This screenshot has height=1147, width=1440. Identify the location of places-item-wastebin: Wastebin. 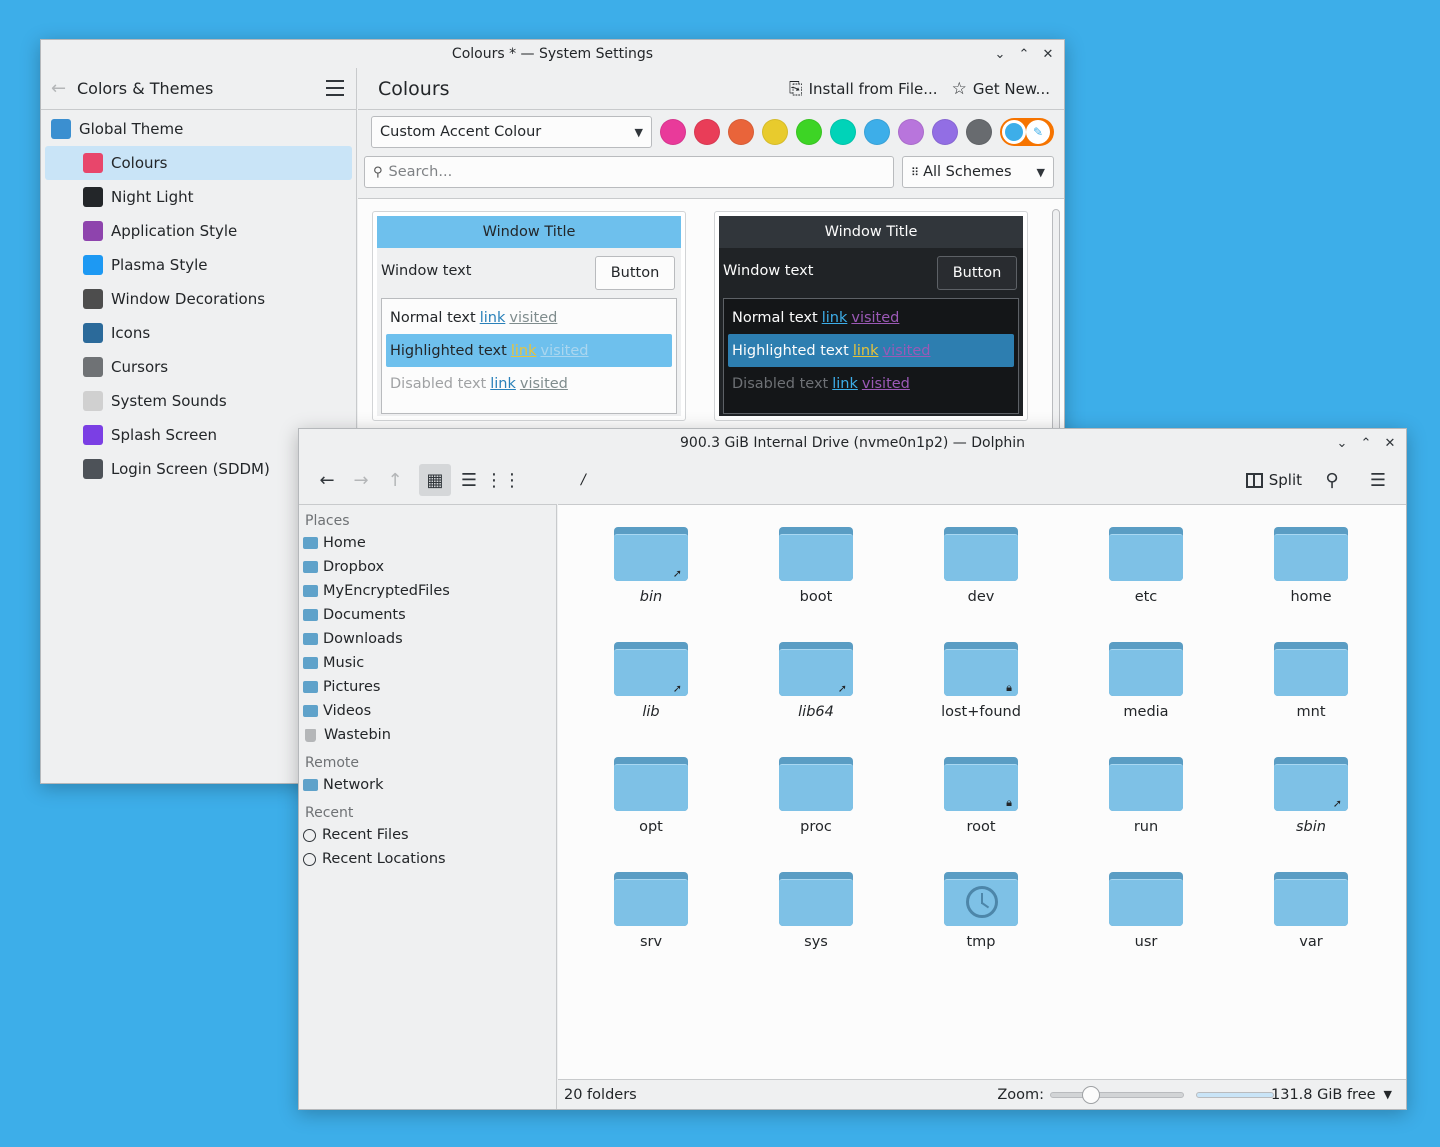
(427, 735).